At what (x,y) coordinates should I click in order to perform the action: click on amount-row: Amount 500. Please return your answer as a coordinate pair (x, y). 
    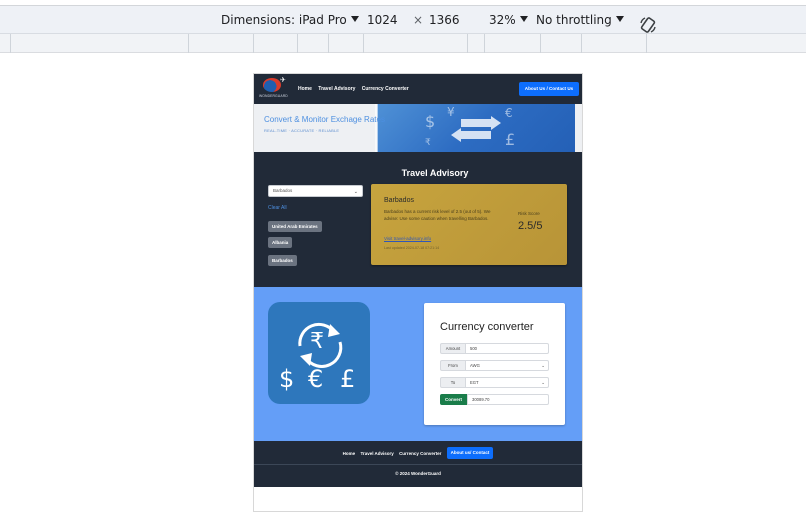
    Looking at the image, I should click on (494, 348).